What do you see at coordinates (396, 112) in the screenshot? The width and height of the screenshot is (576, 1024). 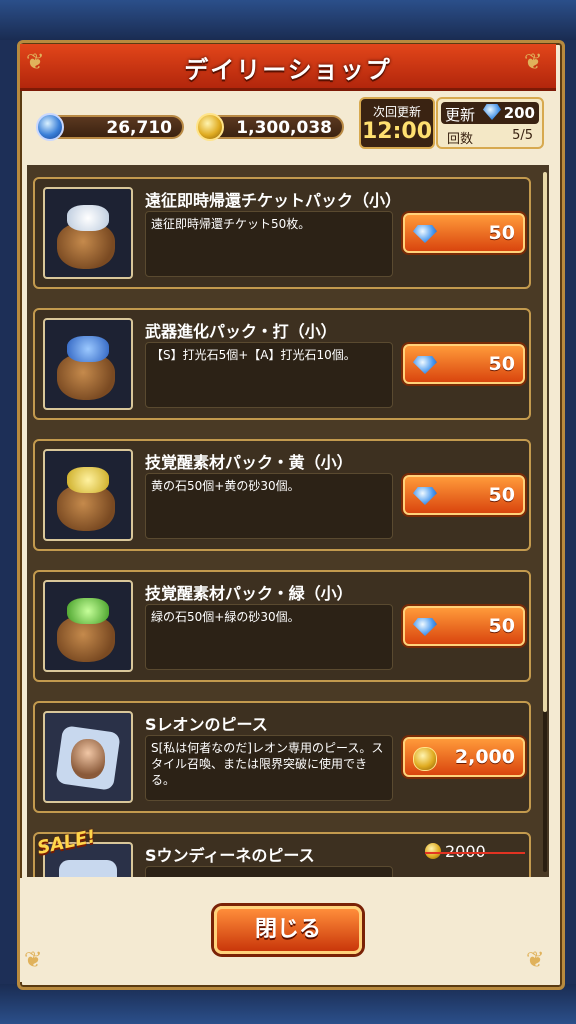 I see `next-refresh-label: 次回更新` at bounding box center [396, 112].